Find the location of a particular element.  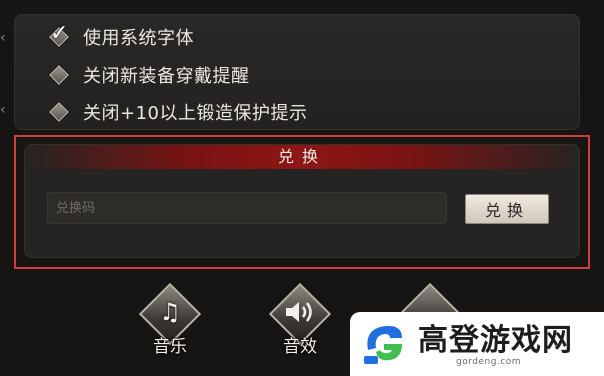

option-label: 使用系统字体 is located at coordinates (138, 38).